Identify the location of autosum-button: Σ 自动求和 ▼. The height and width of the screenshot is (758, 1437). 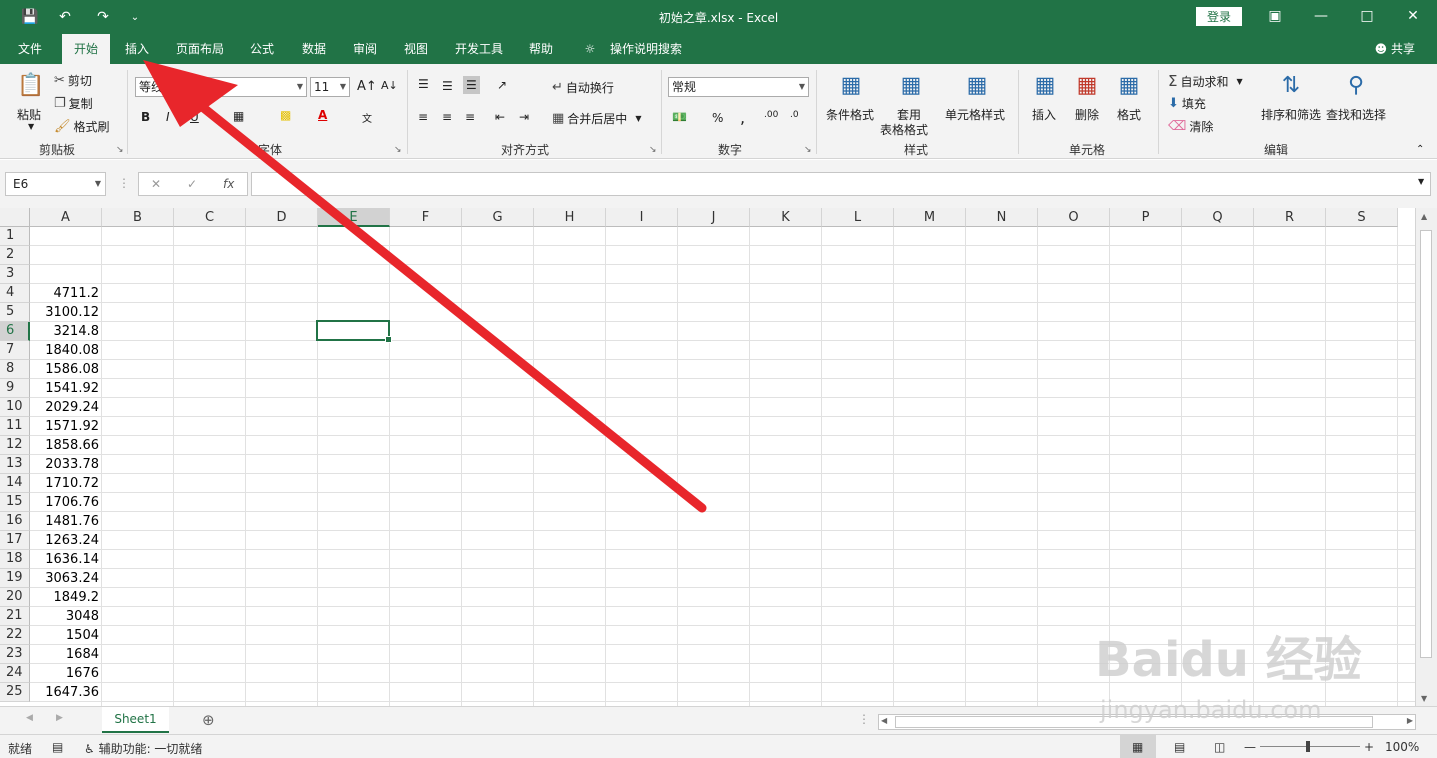
(1205, 81).